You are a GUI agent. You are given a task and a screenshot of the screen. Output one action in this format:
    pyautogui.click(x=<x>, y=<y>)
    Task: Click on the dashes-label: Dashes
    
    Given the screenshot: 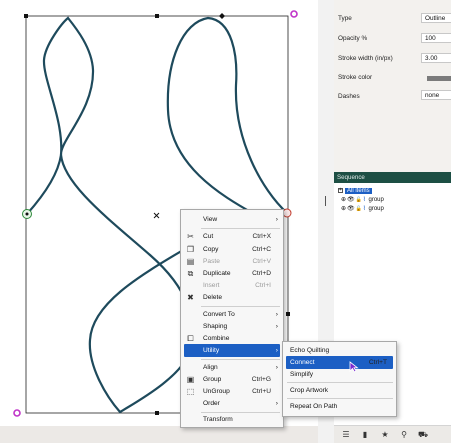 What is the action you would take?
    pyautogui.click(x=349, y=96)
    